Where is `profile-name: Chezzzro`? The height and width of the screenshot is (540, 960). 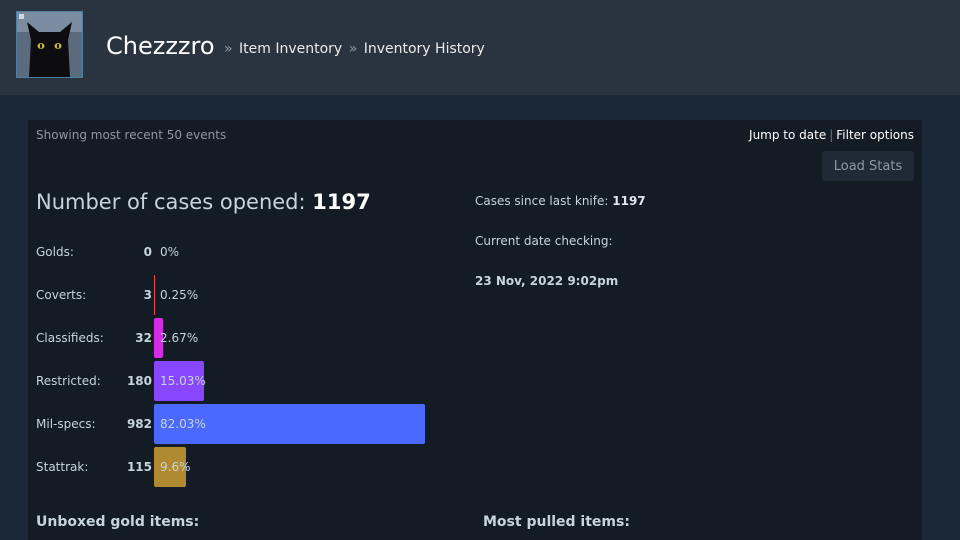 profile-name: Chezzzro is located at coordinates (160, 46).